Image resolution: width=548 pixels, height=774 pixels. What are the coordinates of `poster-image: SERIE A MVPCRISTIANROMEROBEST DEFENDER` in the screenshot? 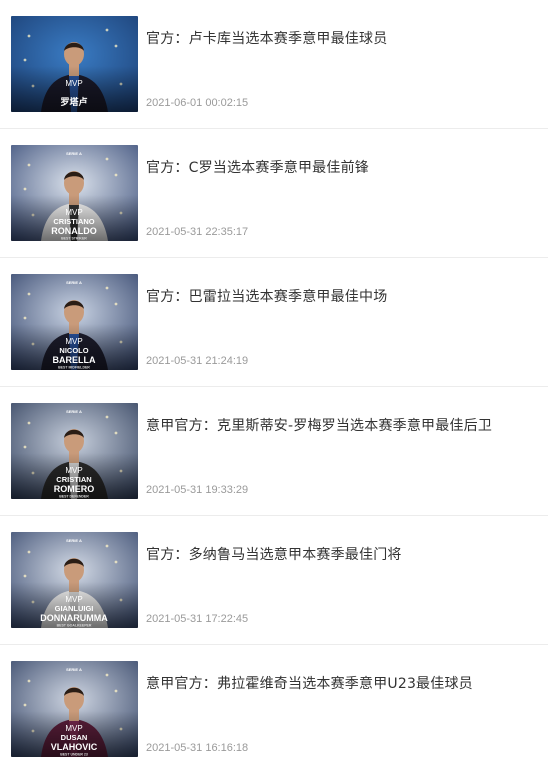 It's located at (74, 451).